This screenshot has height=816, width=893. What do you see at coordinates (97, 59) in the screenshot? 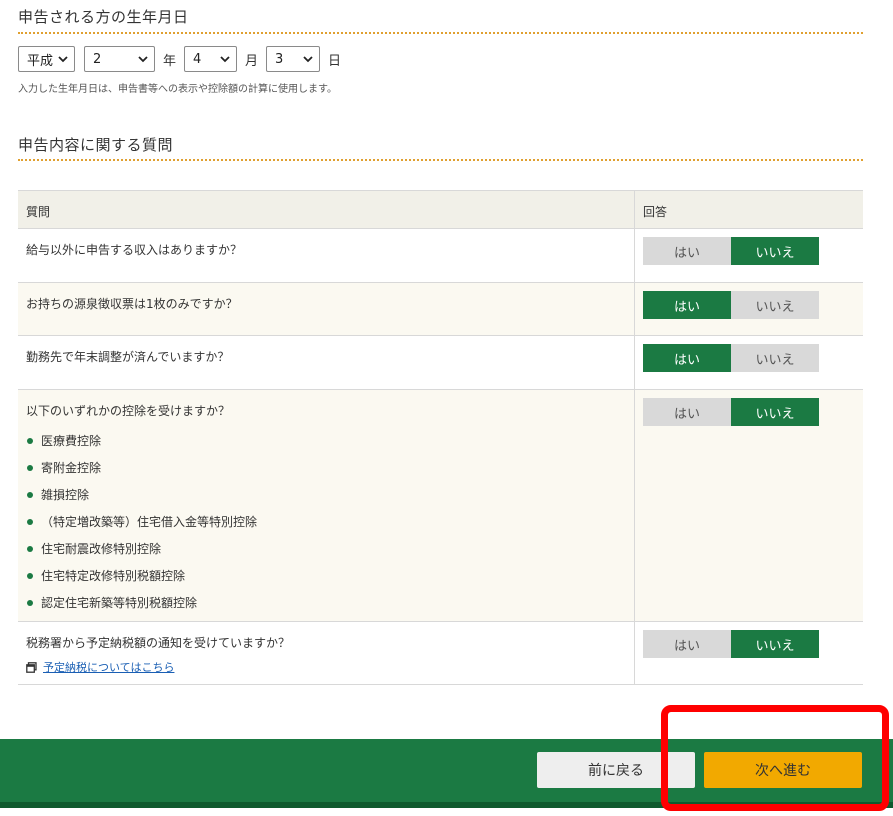
I see `year-value: 2` at bounding box center [97, 59].